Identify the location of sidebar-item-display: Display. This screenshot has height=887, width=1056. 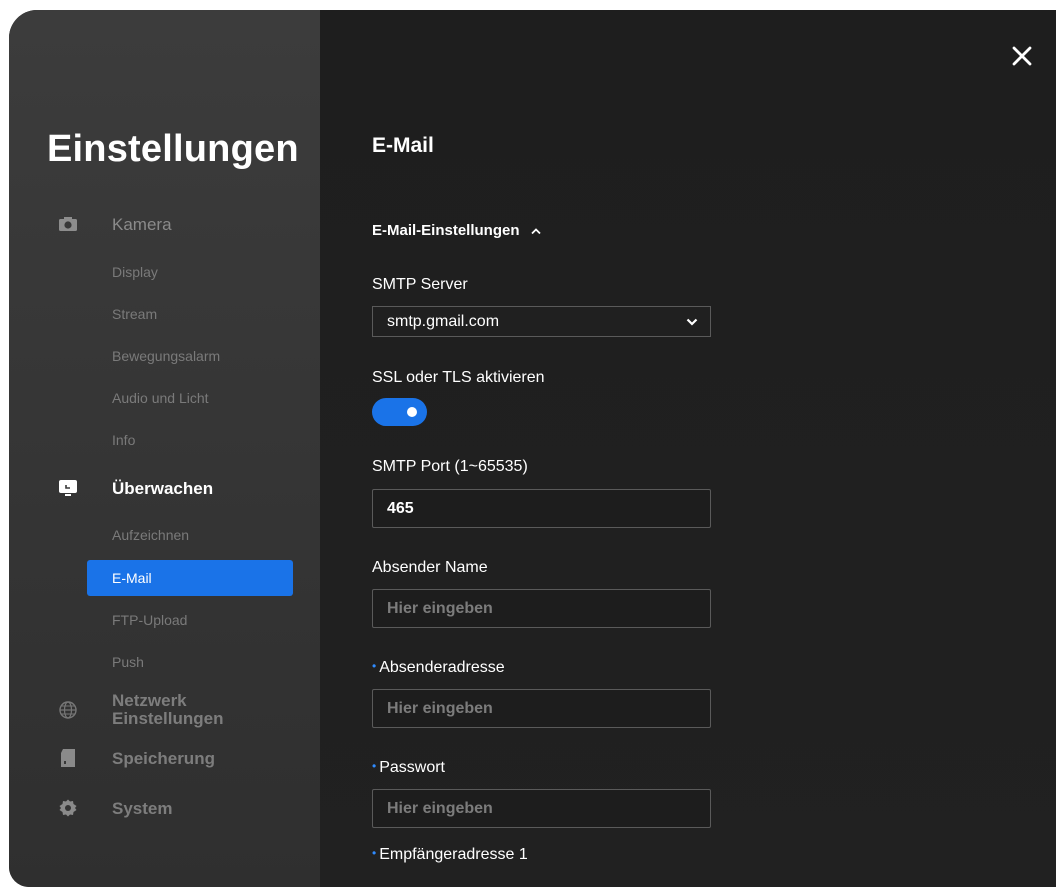
(135, 272).